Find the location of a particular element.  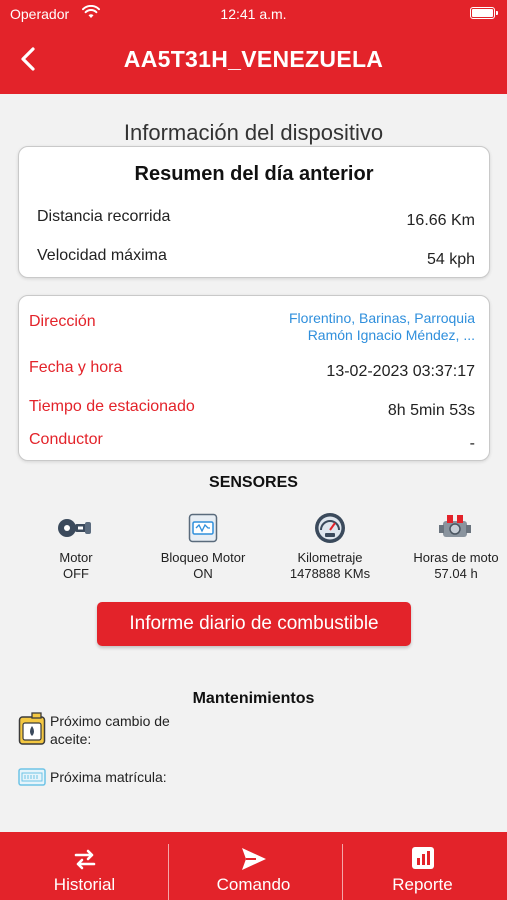

sensor-engine-lock-value: ON is located at coordinates (203, 573).